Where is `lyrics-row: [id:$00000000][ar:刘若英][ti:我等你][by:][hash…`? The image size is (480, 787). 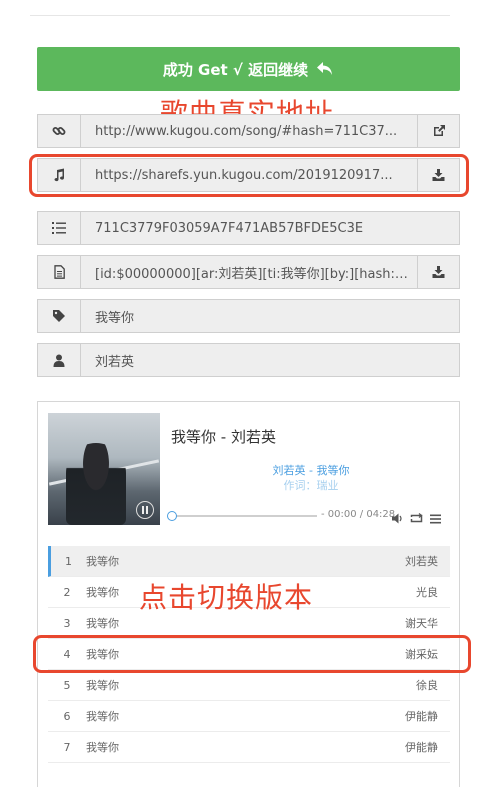
lyrics-row: [id:$00000000][ar:刘若英][ti:我等你][by:][hash… is located at coordinates (248, 272).